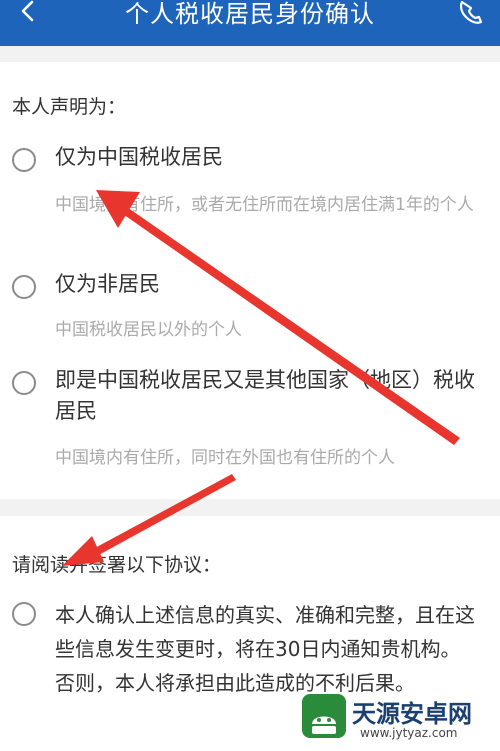  What do you see at coordinates (148, 330) in the screenshot?
I see `option-description: 中国税收居民以外的个人` at bounding box center [148, 330].